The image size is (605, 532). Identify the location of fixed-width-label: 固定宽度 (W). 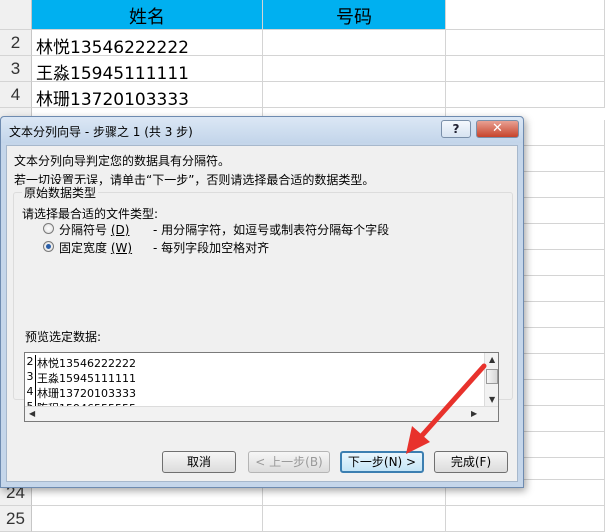
(95, 247).